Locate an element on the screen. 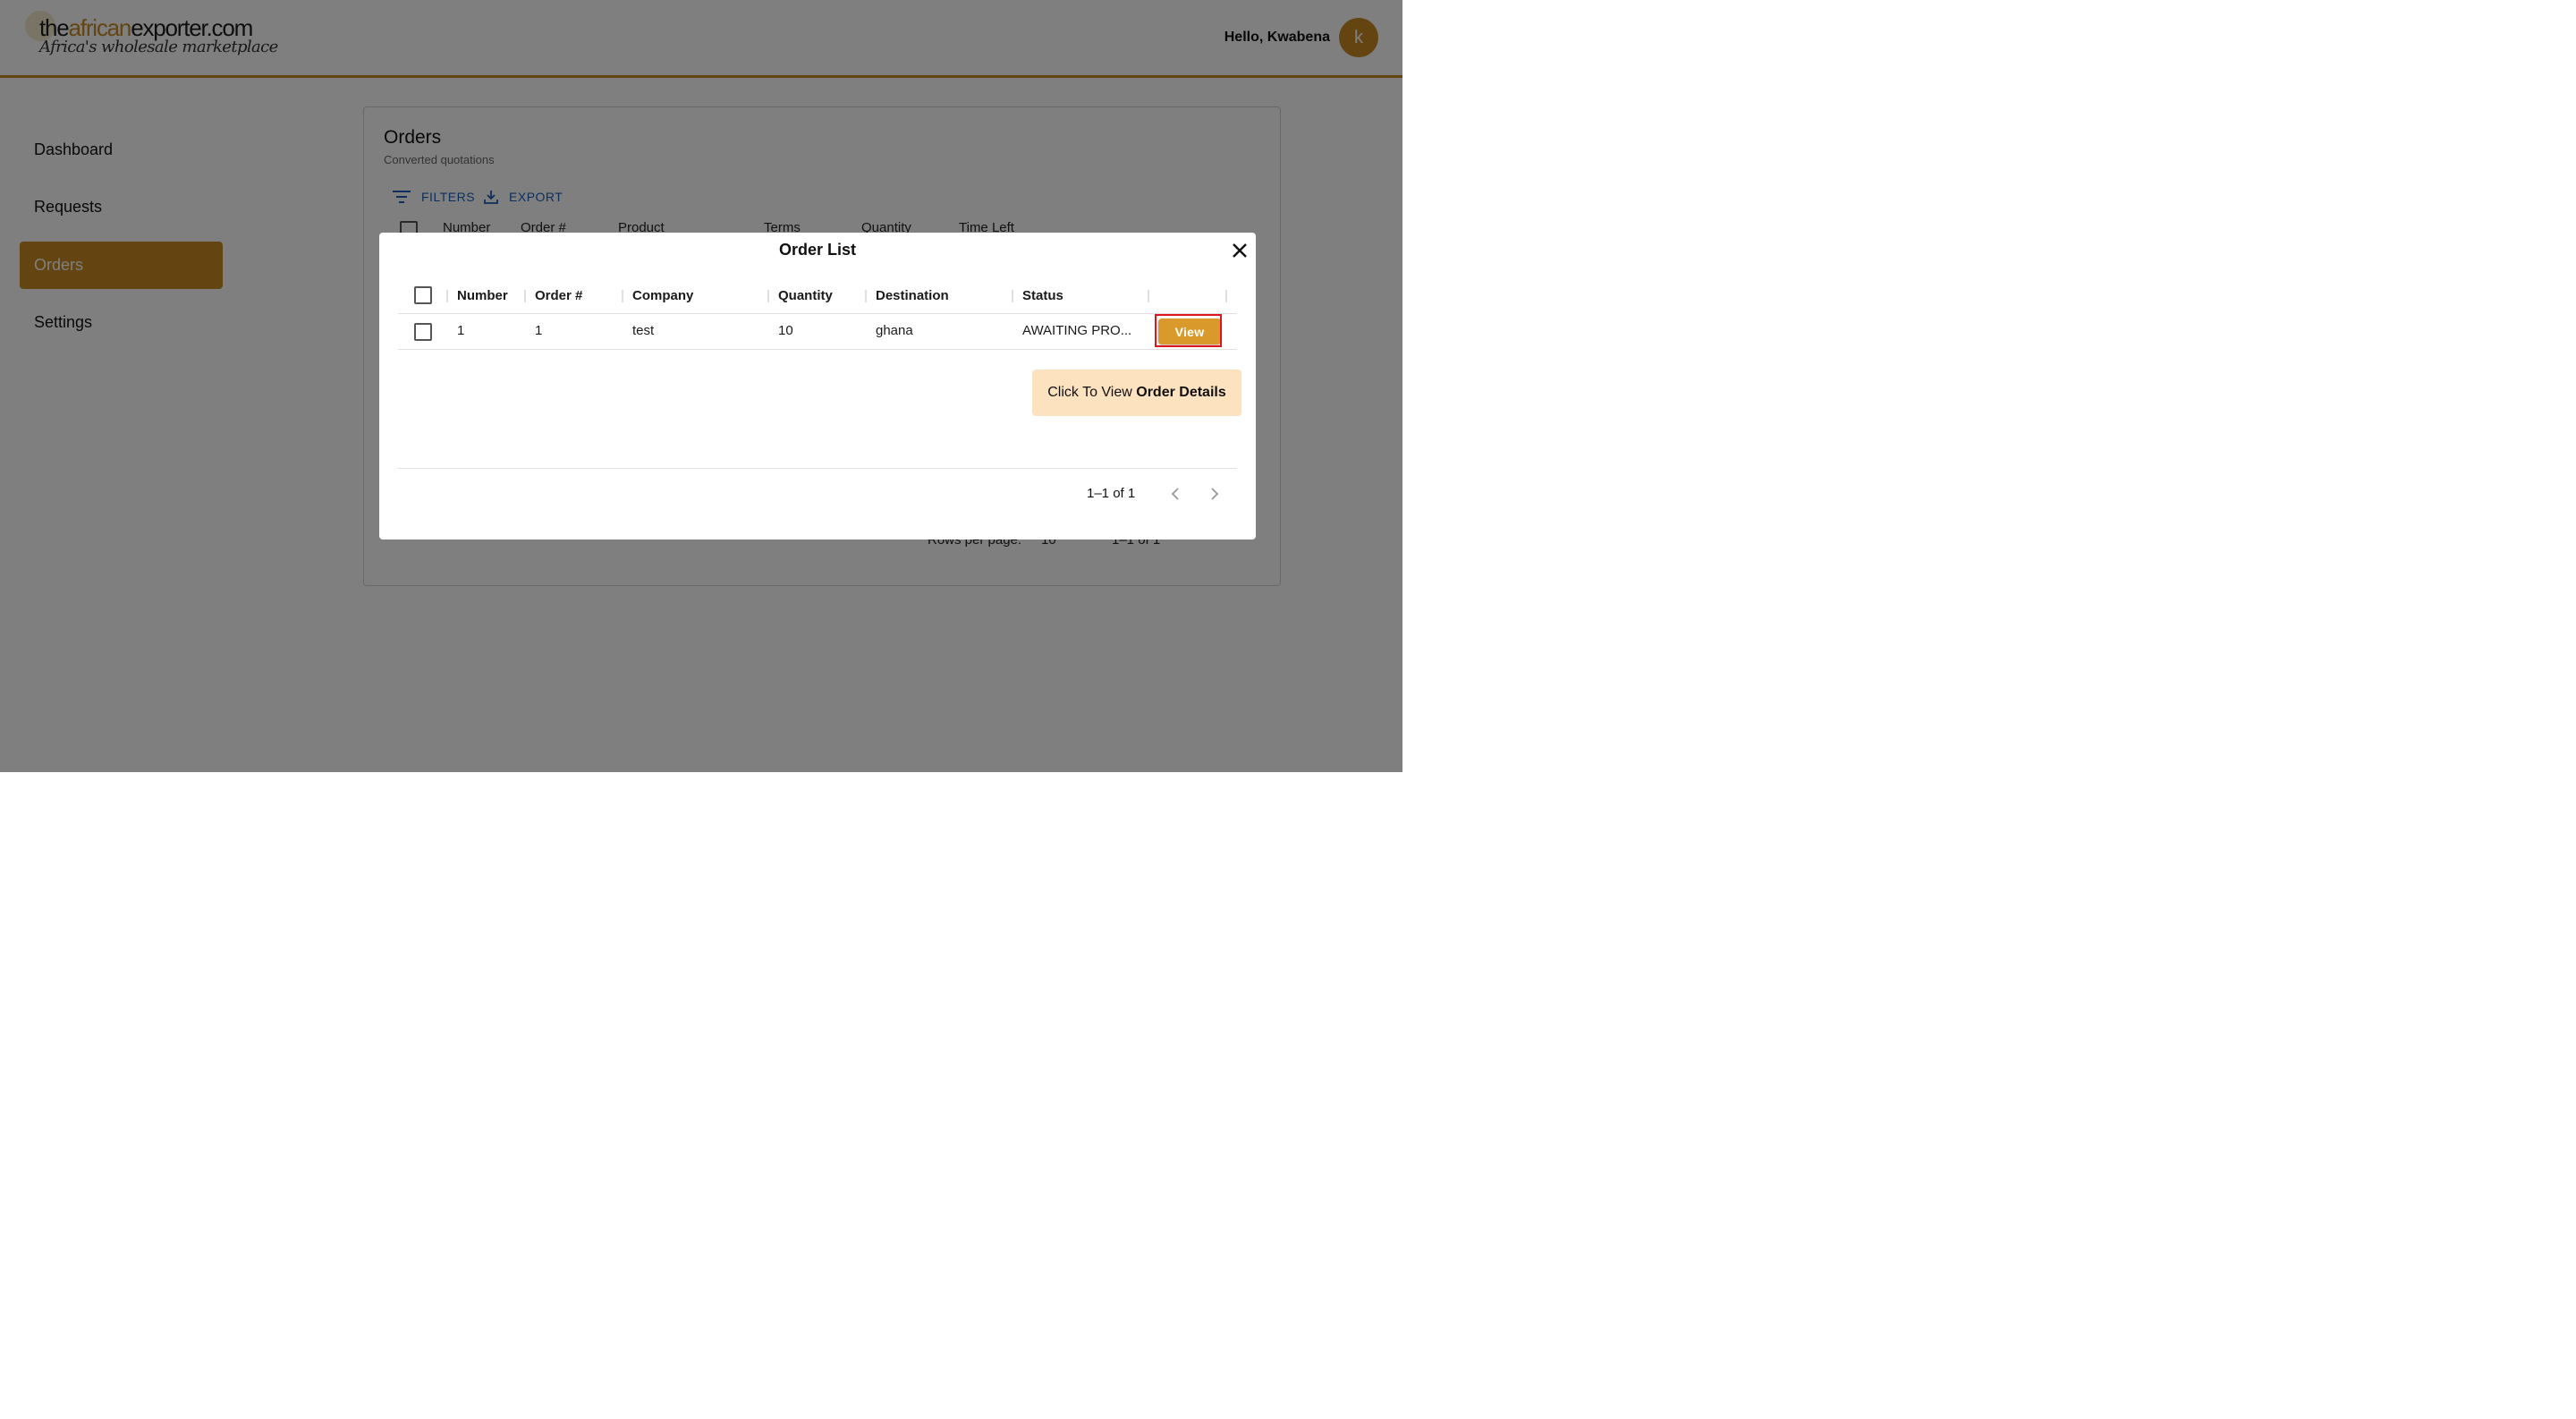 The height and width of the screenshot is (1419, 2576). row-checkbox is located at coordinates (423, 332).